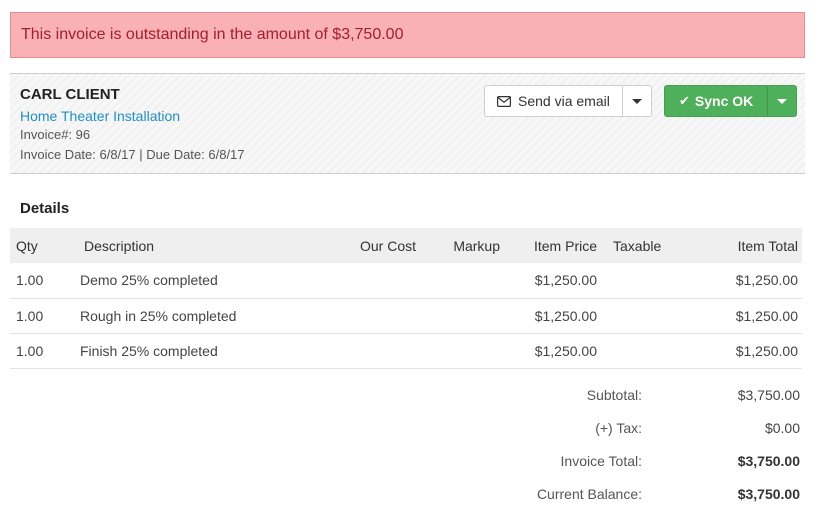 The width and height of the screenshot is (819, 528). What do you see at coordinates (212, 281) in the screenshot?
I see `cell-description: Demo 25% completed` at bounding box center [212, 281].